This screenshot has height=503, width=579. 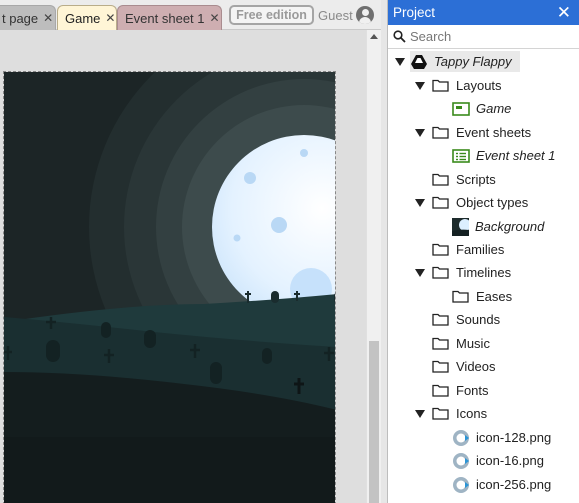 What do you see at coordinates (481, 108) in the screenshot?
I see `tree-item-game-layout: Game` at bounding box center [481, 108].